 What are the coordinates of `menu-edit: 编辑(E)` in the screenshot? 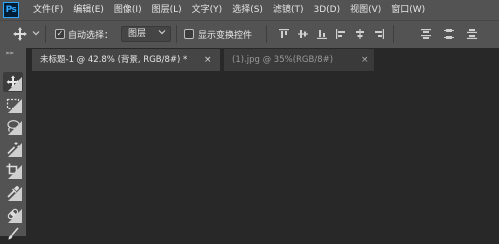 It's located at (88, 10).